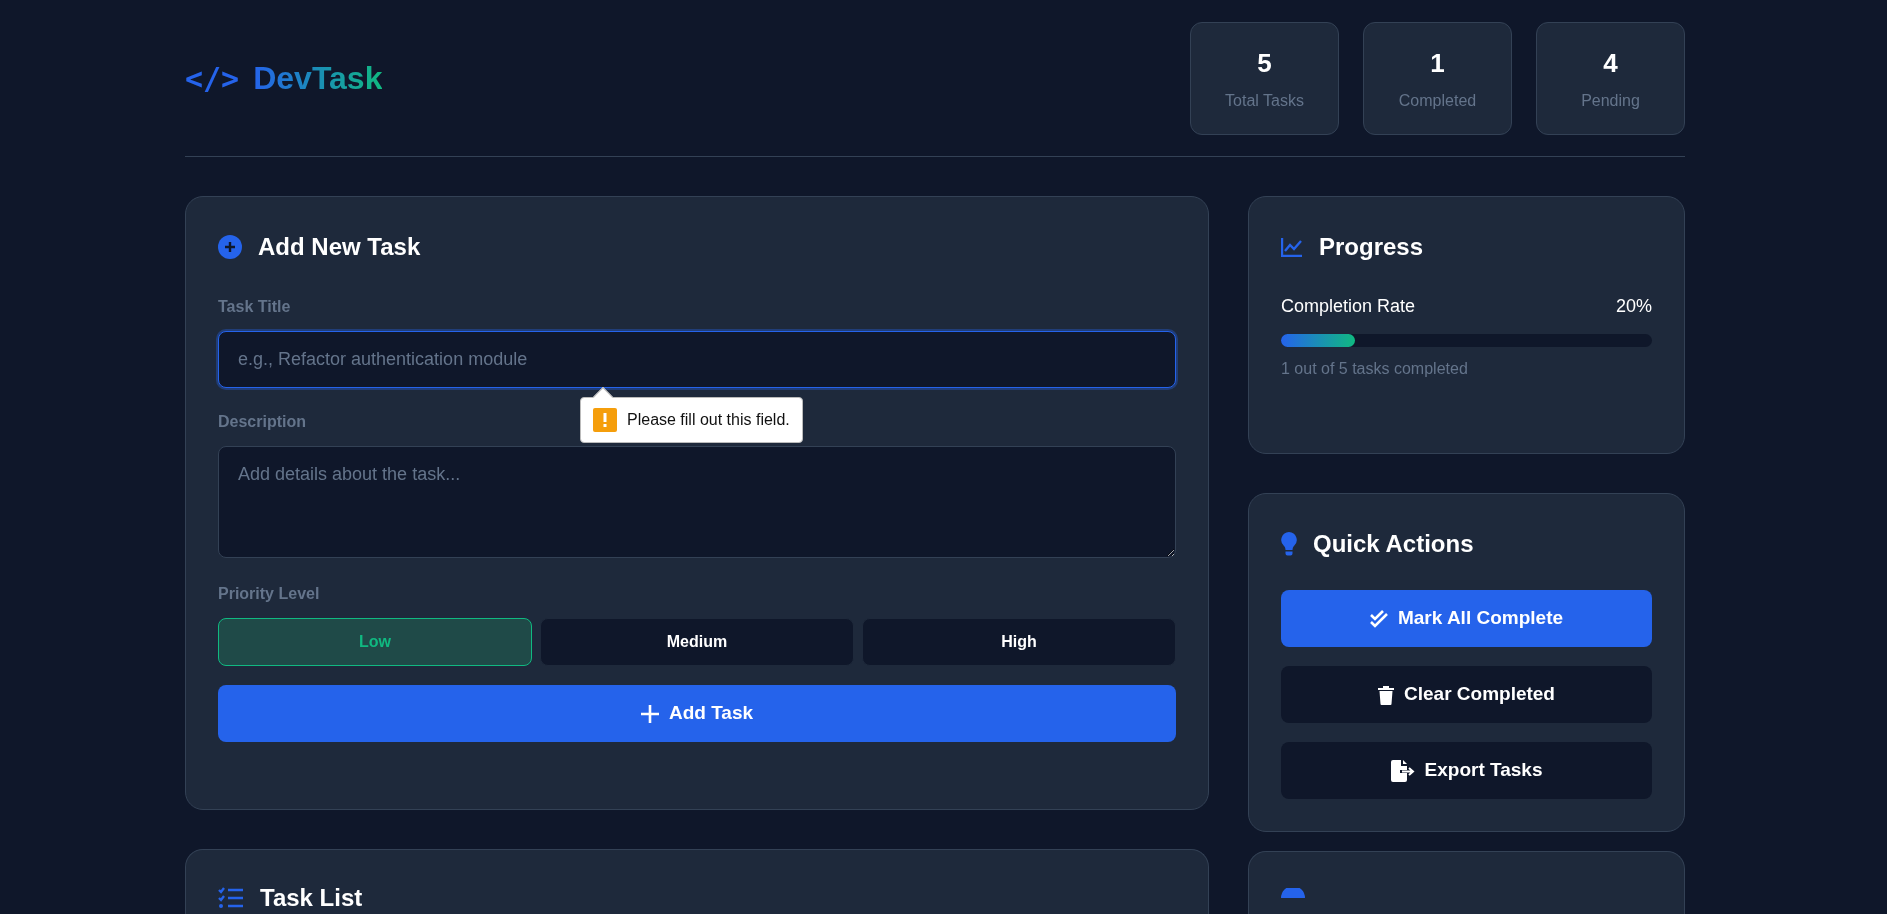 This screenshot has width=1887, height=914. I want to click on progress-label: Completion Rate, so click(1348, 306).